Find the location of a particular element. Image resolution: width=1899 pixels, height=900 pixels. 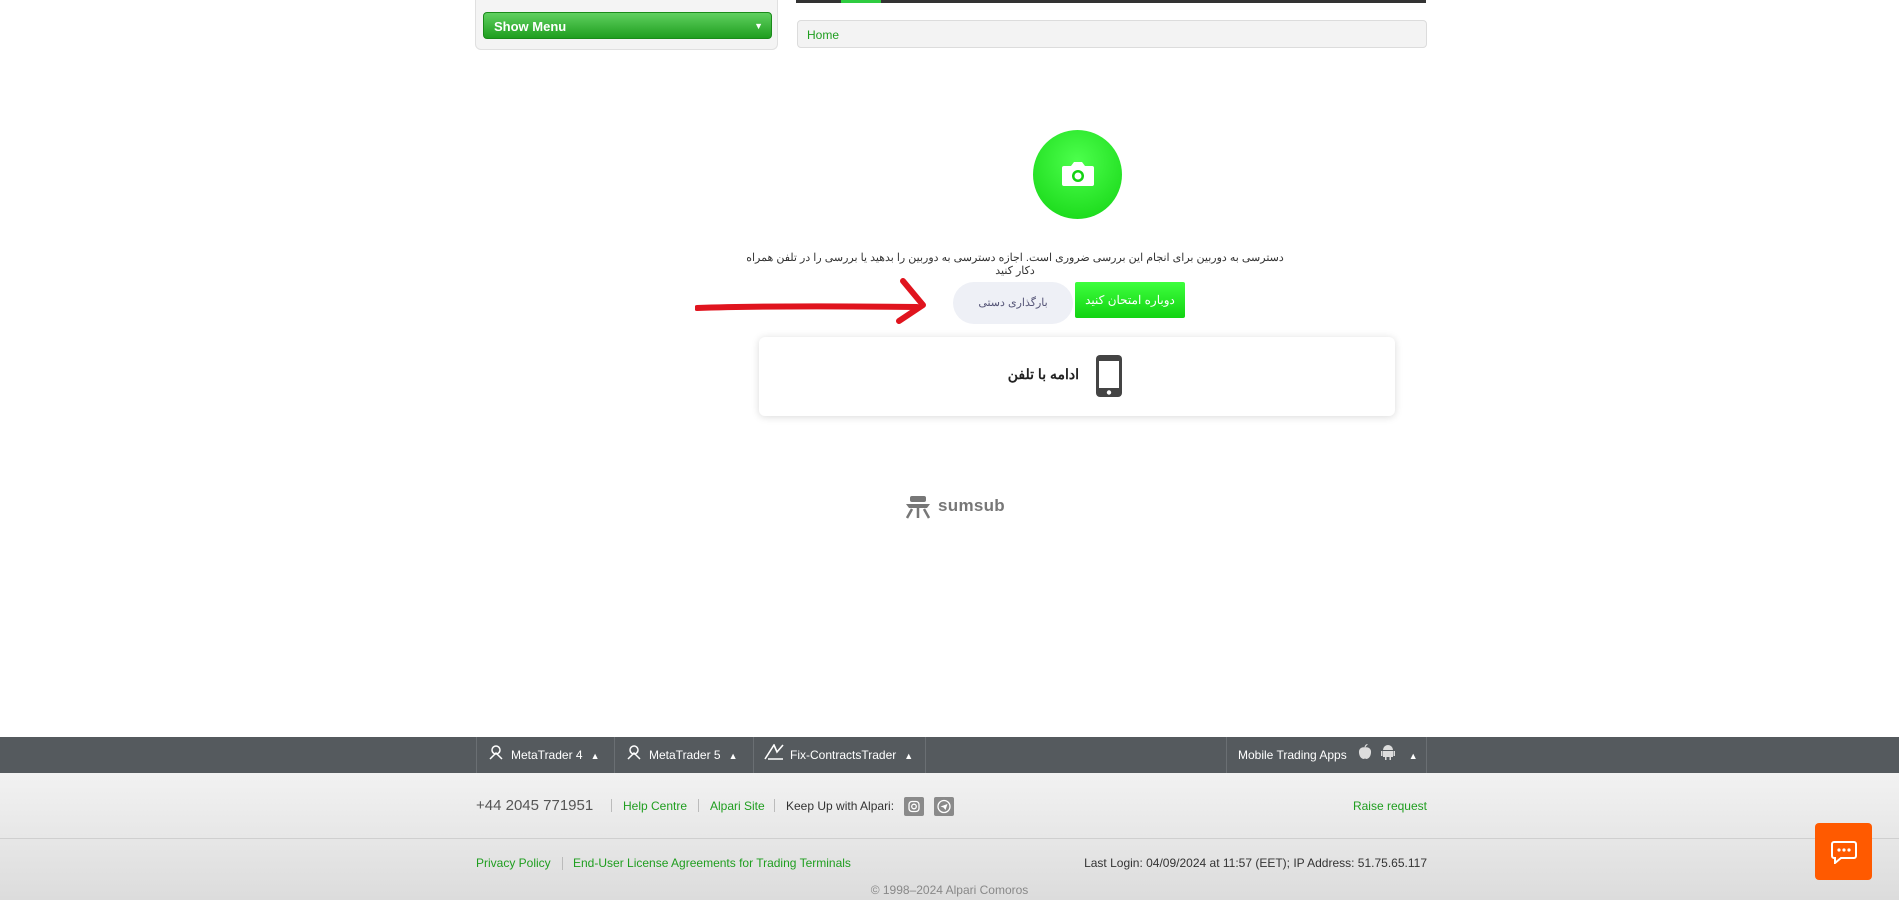

platform-label: Fix-ContractsTrader is located at coordinates (843, 755).